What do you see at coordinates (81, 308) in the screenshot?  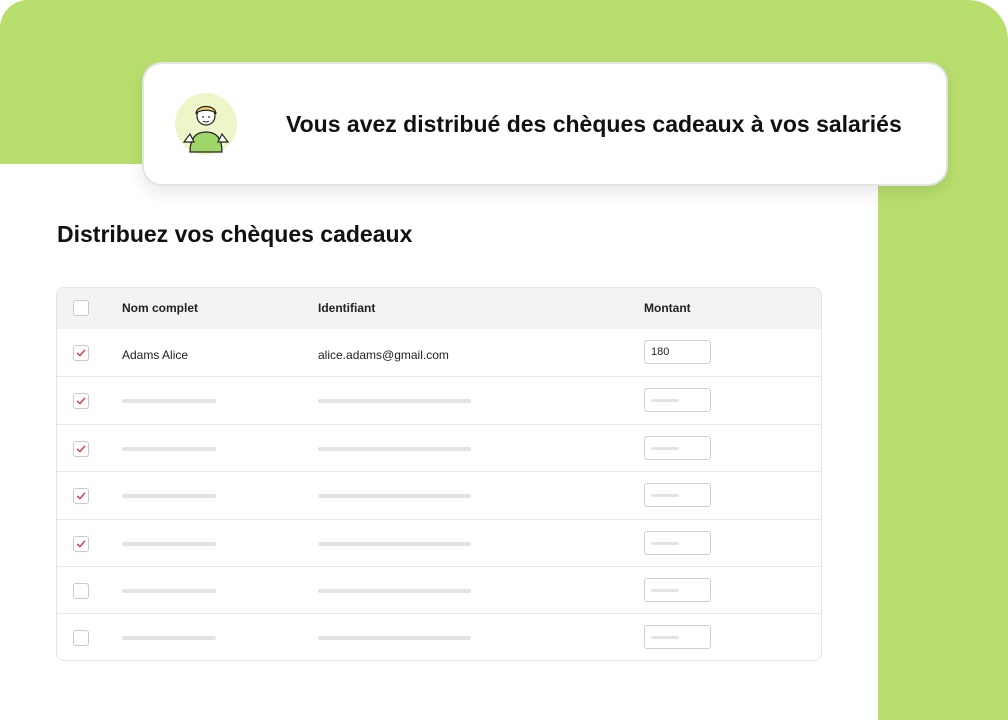 I see `select-all-checkbox` at bounding box center [81, 308].